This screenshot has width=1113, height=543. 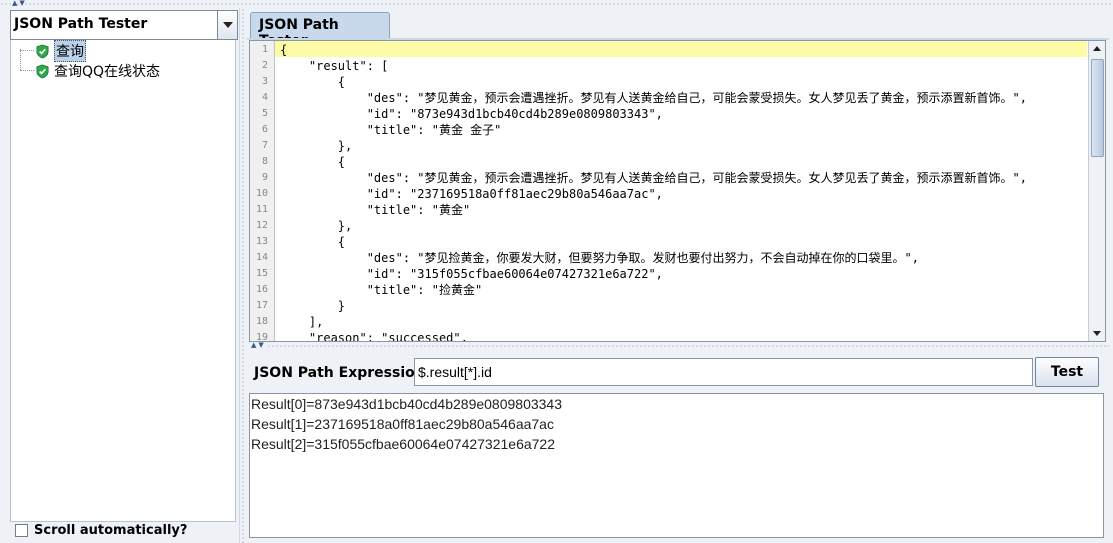 I want to click on component-selector: JSON Path Tester, so click(x=124, y=25).